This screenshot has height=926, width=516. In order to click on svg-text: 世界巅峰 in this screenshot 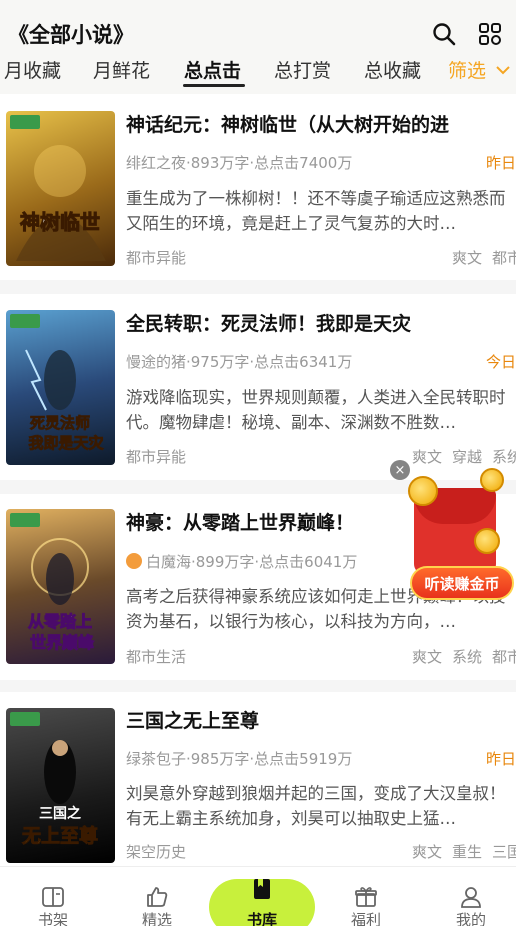, I will do `click(62, 642)`.